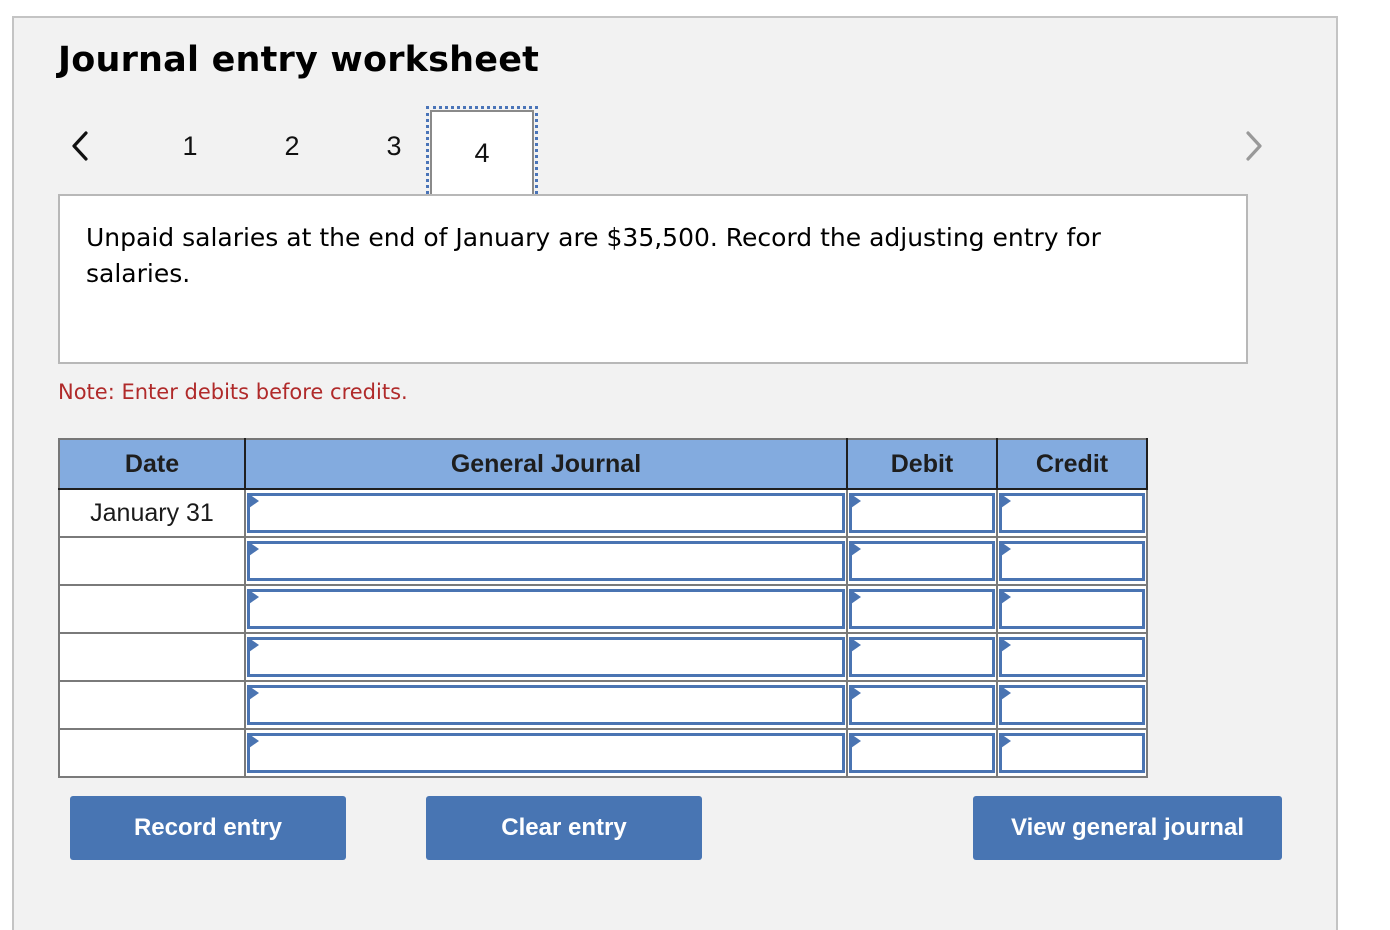 Image resolution: width=1390 pixels, height=930 pixels. I want to click on table-row: January 31, so click(603, 513).